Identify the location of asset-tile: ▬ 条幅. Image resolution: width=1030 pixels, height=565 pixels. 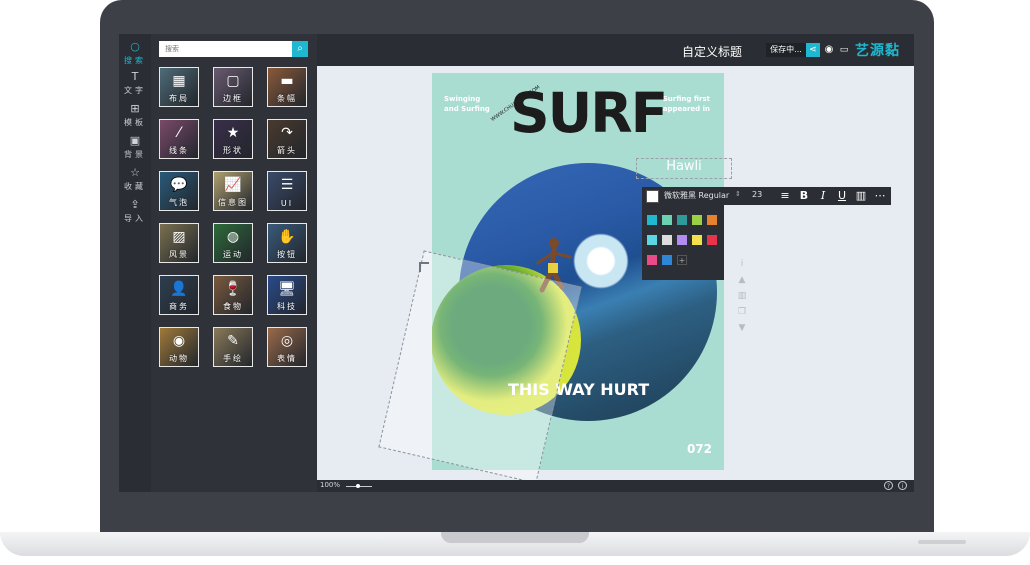
(287, 87).